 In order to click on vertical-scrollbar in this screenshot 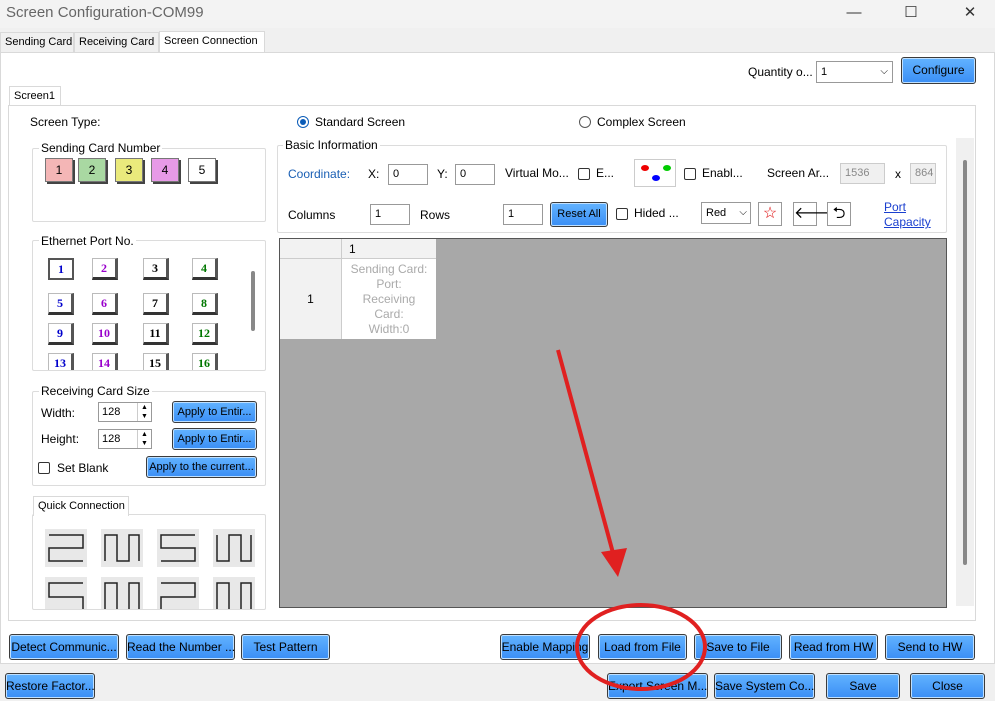, I will do `click(965, 372)`.